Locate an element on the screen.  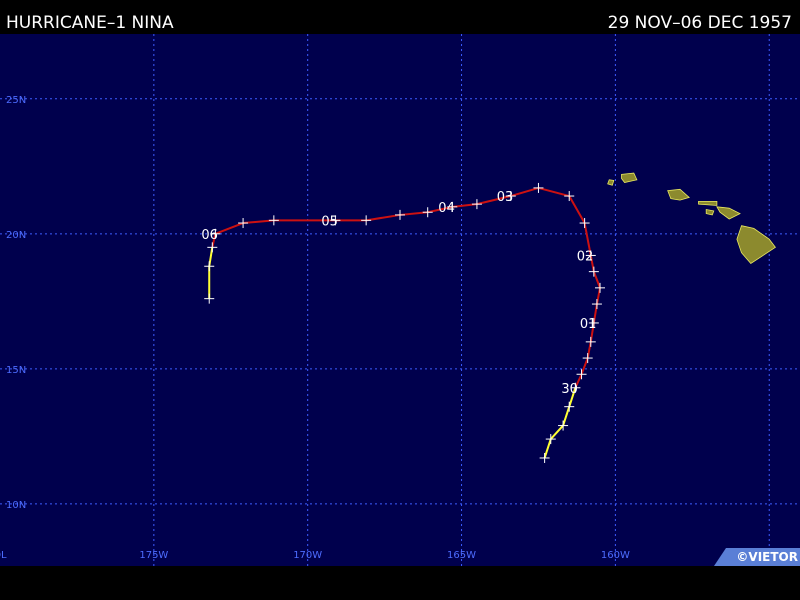
latitude-label: 10N is located at coordinates (16, 505).